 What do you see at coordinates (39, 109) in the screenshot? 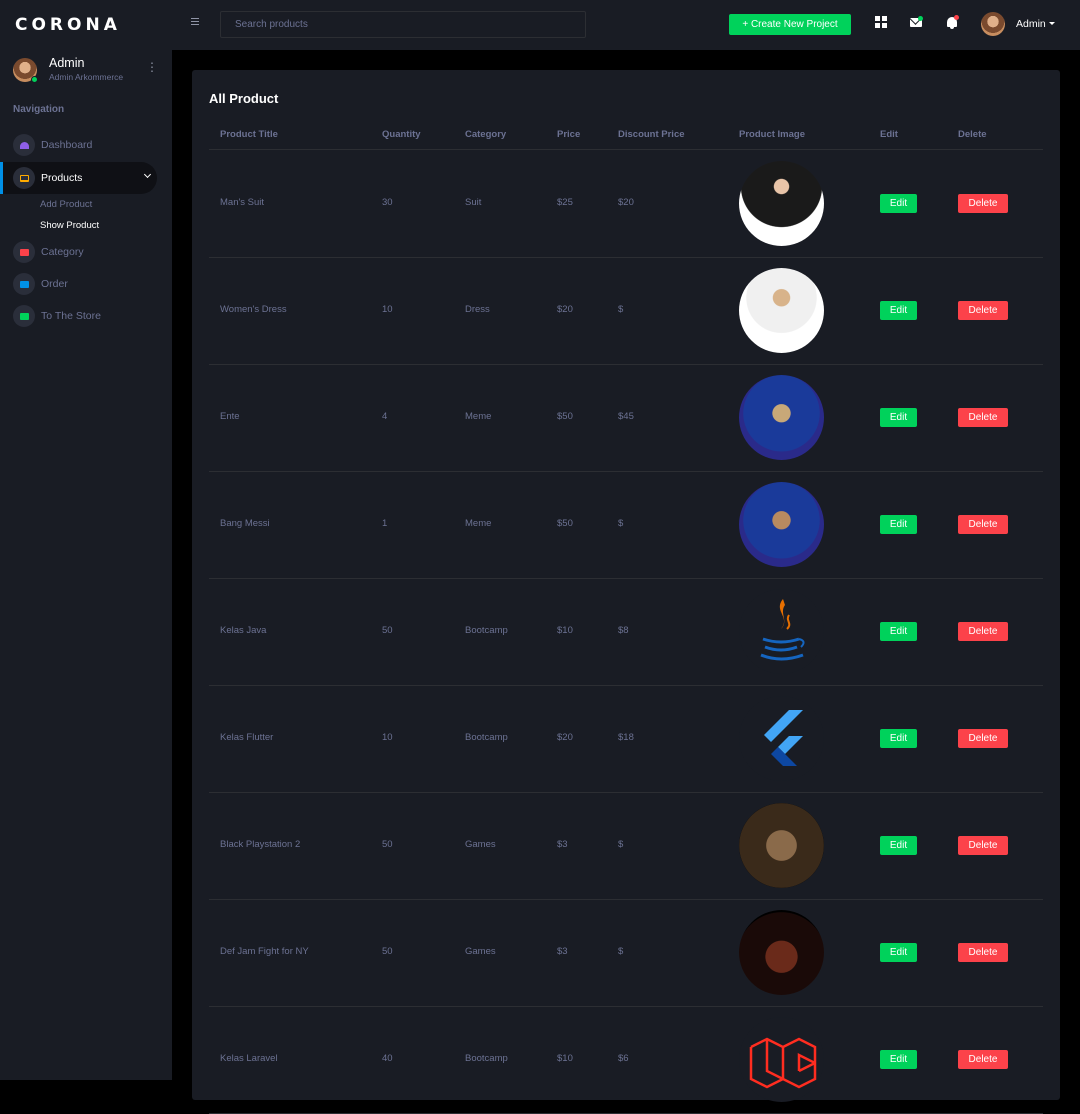
I see `nav-heading: Navigation` at bounding box center [39, 109].